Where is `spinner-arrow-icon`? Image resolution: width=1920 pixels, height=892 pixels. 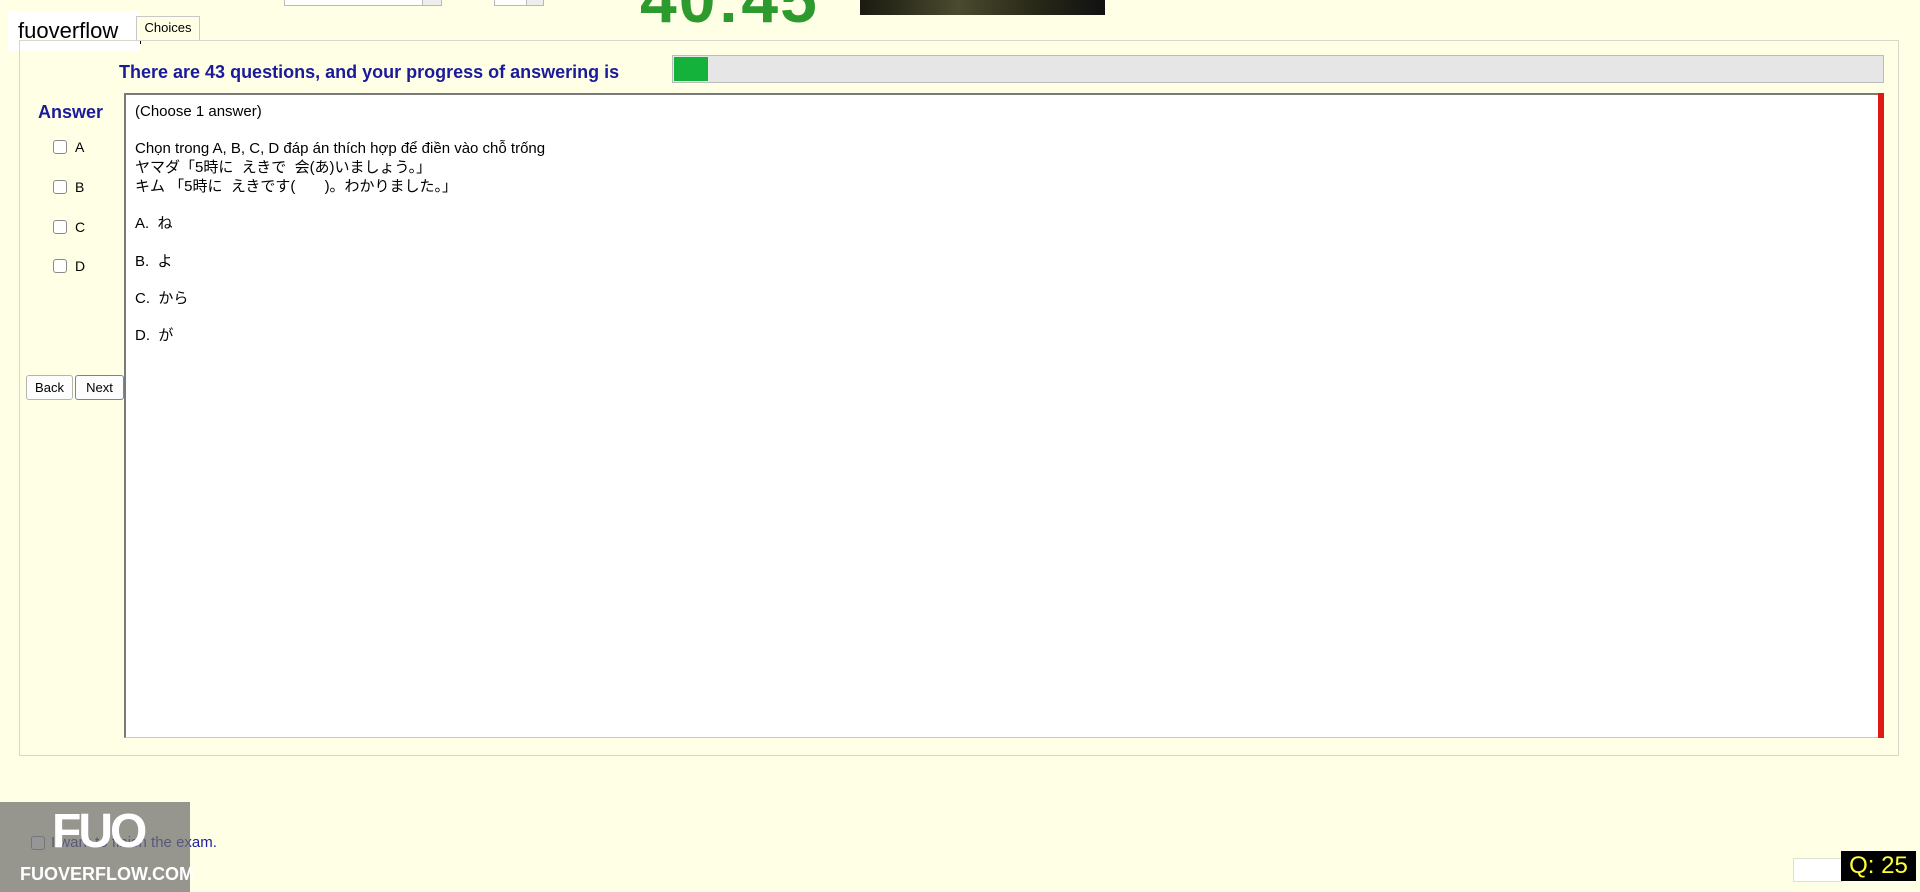
spinner-arrow-icon is located at coordinates (534, 2).